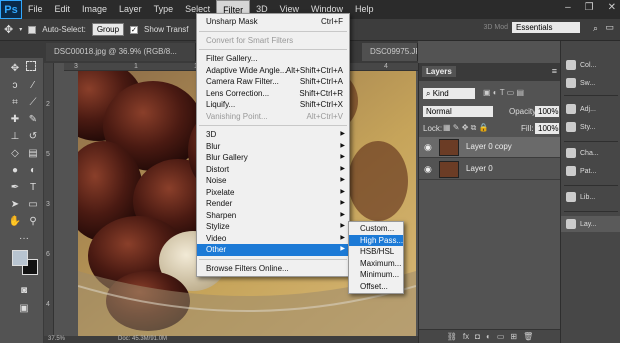  Describe the element at coordinates (33, 204) in the screenshot. I see `shape-tool-icon: ▭` at that location.